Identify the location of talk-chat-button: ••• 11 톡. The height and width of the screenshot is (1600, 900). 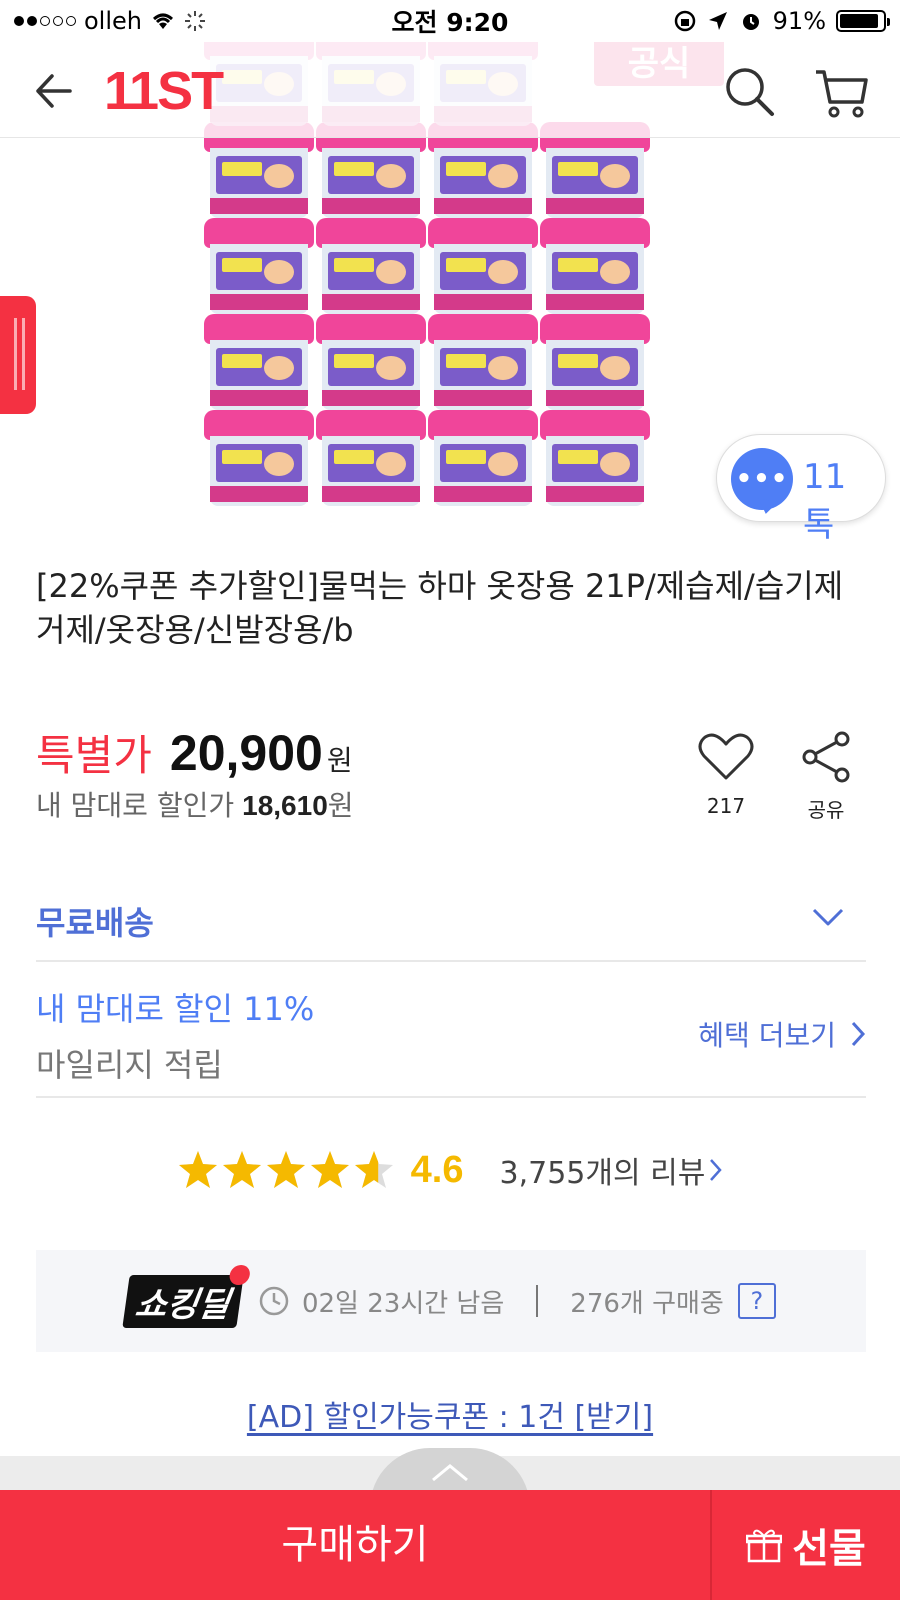
(801, 489).